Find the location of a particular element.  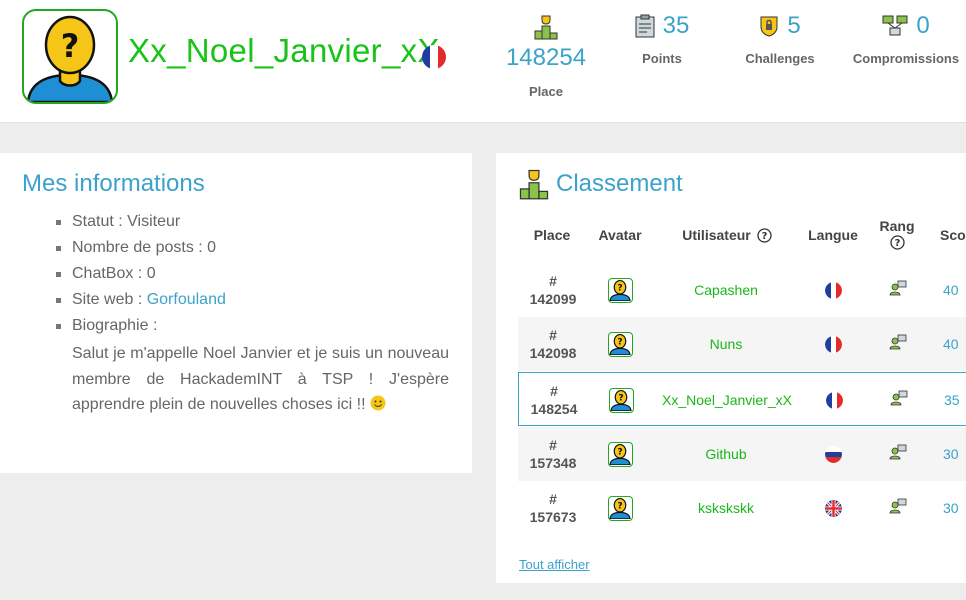

uk-flag-icon is located at coordinates (833, 508).